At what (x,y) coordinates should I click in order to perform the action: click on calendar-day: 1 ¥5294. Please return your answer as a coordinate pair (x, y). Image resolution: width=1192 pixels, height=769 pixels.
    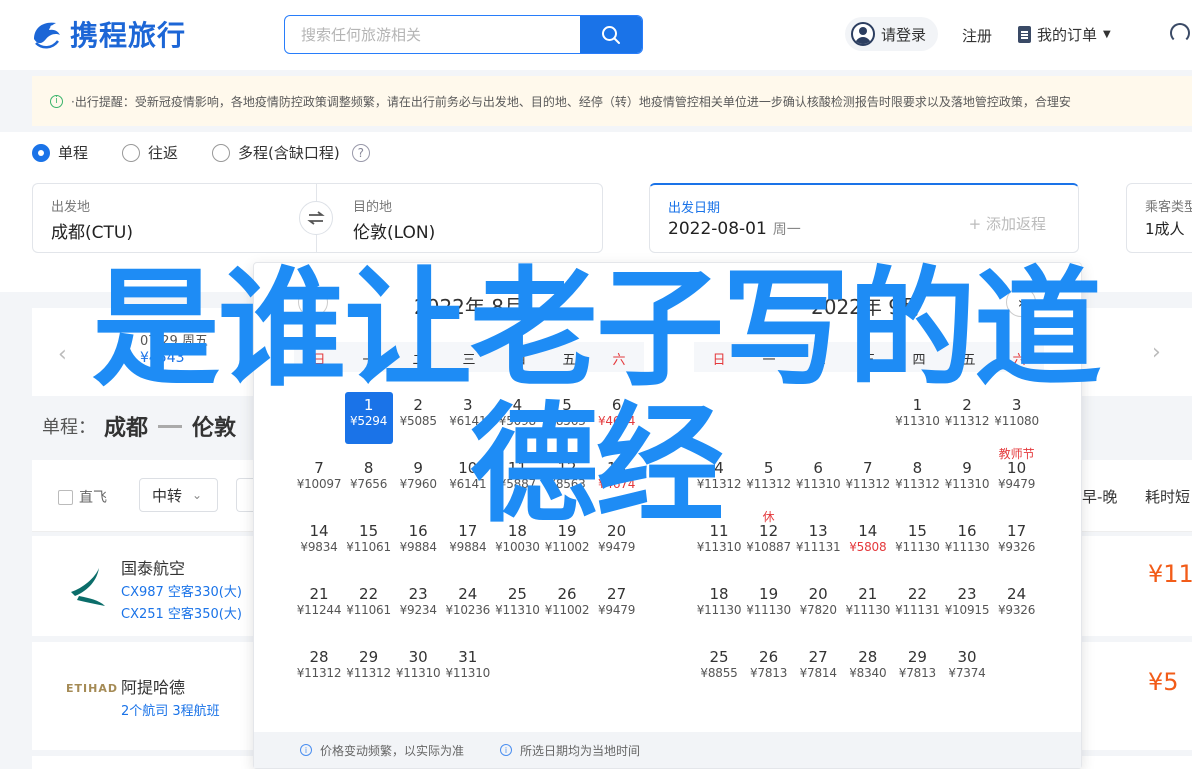
    Looking at the image, I should click on (368, 418).